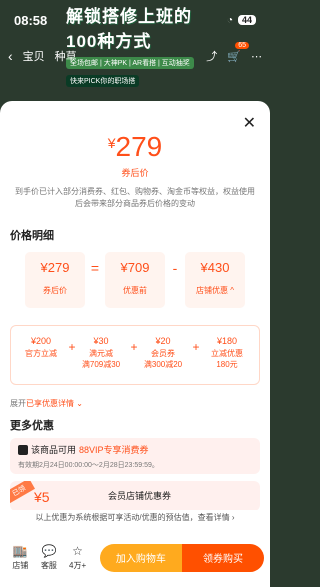 This screenshot has width=320, height=587. Describe the element at coordinates (77, 551) in the screenshot. I see `star-icon: ☆` at that location.